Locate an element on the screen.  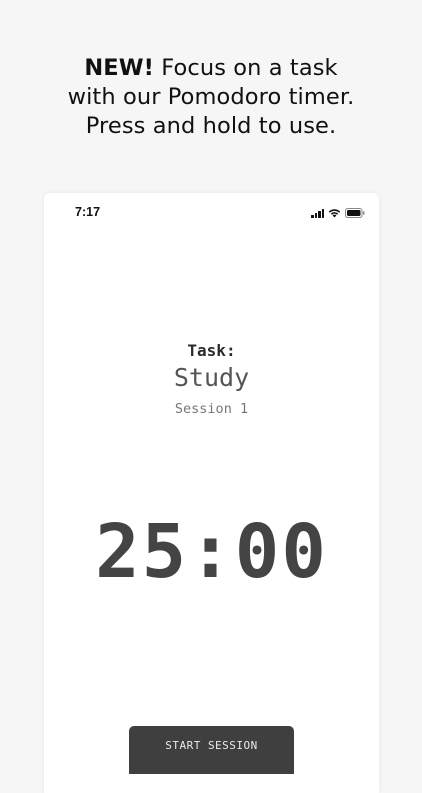
signal-icon is located at coordinates (317, 213).